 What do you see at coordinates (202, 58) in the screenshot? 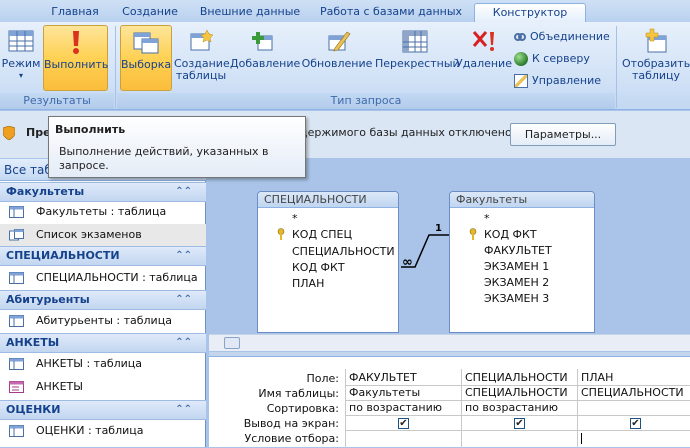
I see `make-table-button: Создание таблицы` at bounding box center [202, 58].